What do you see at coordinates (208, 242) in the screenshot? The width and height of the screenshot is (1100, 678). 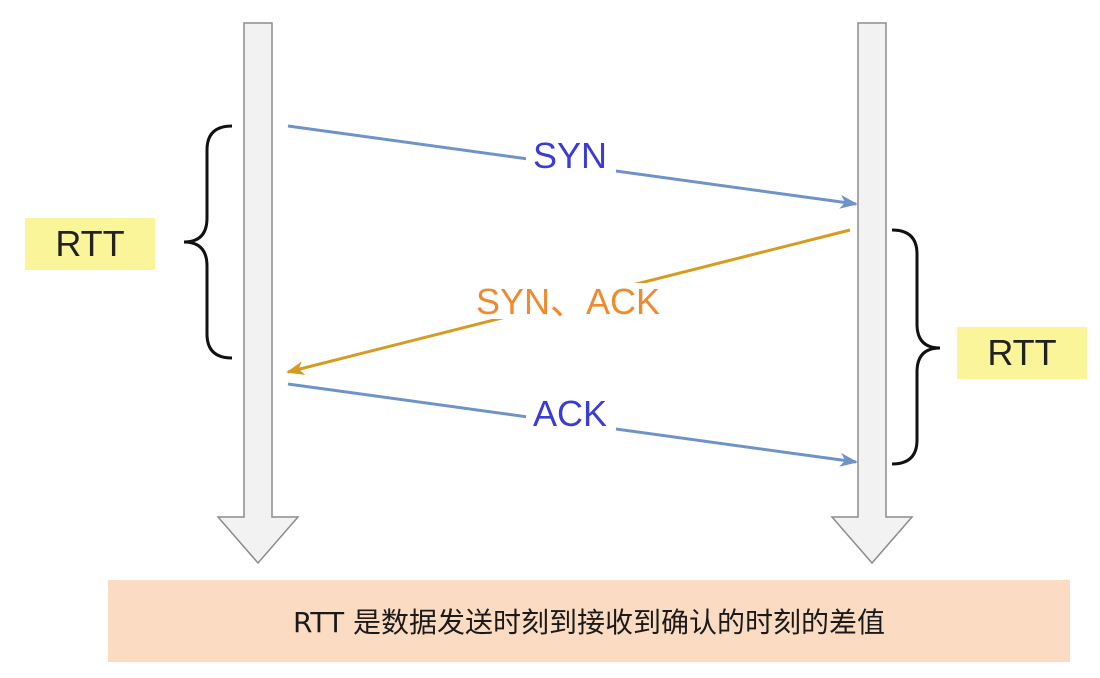 I see `left-rtt-brace` at bounding box center [208, 242].